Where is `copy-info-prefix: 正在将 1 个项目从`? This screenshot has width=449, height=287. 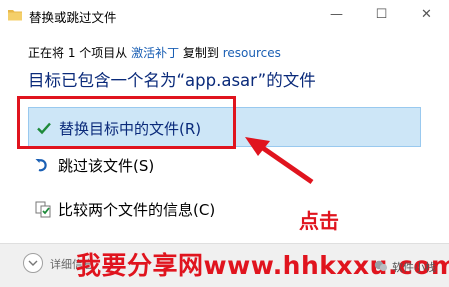
copy-info-prefix: 正在将 1 个项目从 is located at coordinates (80, 53).